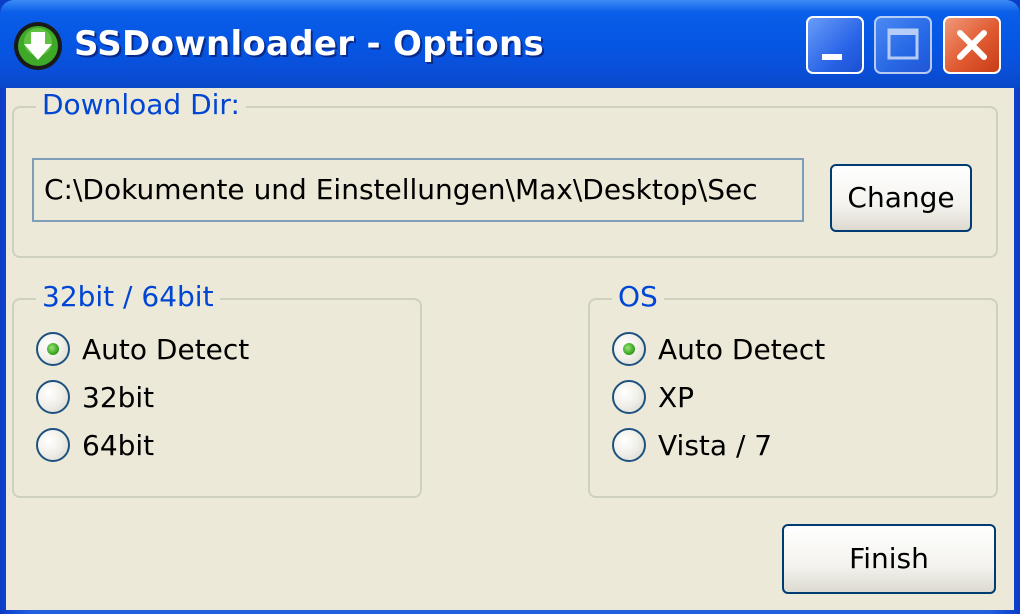 Image resolution: width=1020 pixels, height=614 pixels. I want to click on download-dir-label: Download Dir:, so click(141, 105).